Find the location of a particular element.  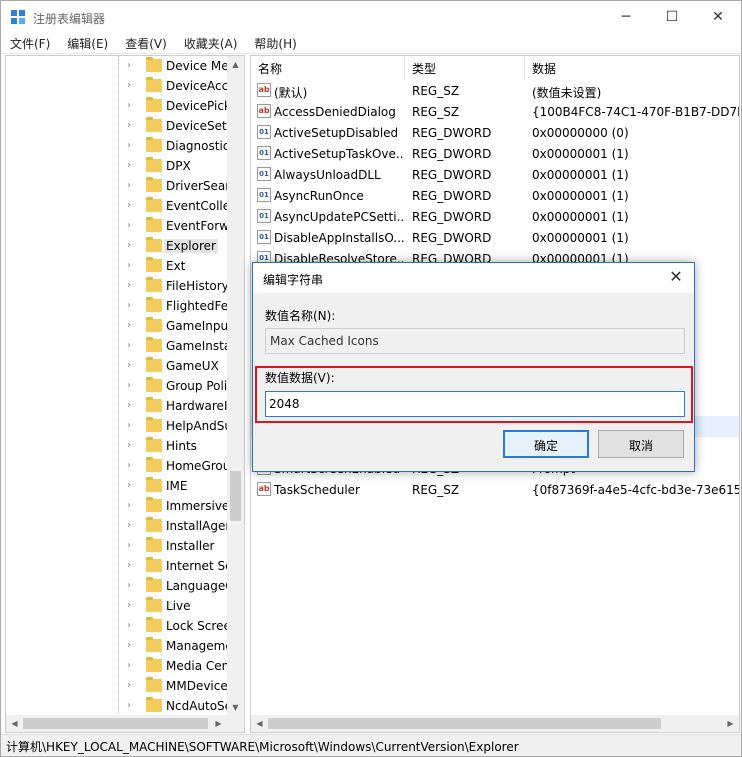

dialog-title-bar: 编辑字符串 ✕ is located at coordinates (473, 278).